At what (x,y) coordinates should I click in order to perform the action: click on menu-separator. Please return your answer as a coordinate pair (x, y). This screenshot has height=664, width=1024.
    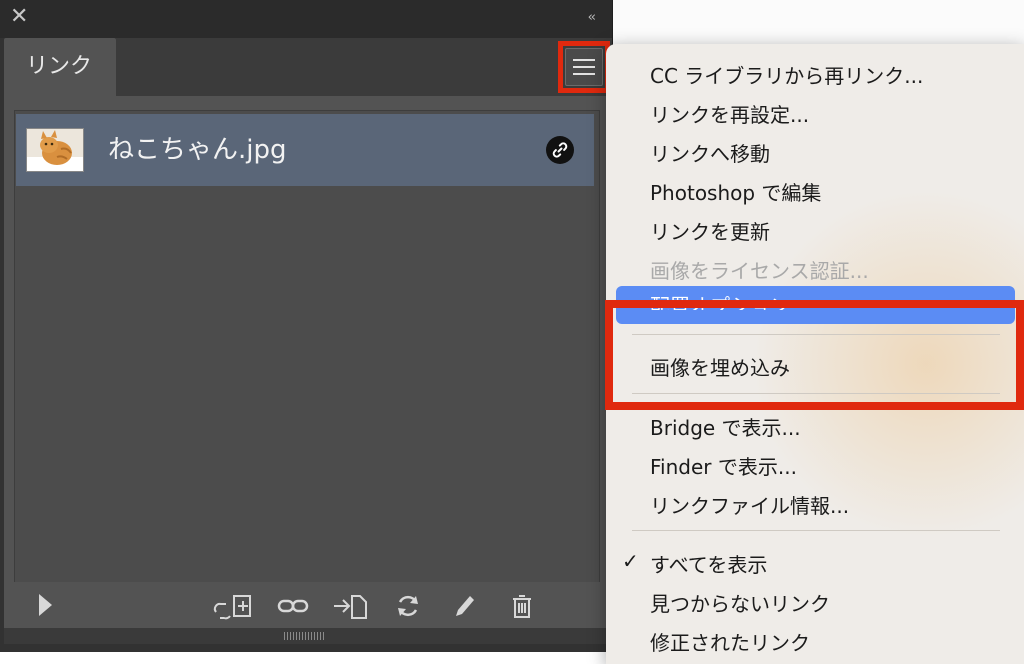
    Looking at the image, I should click on (816, 530).